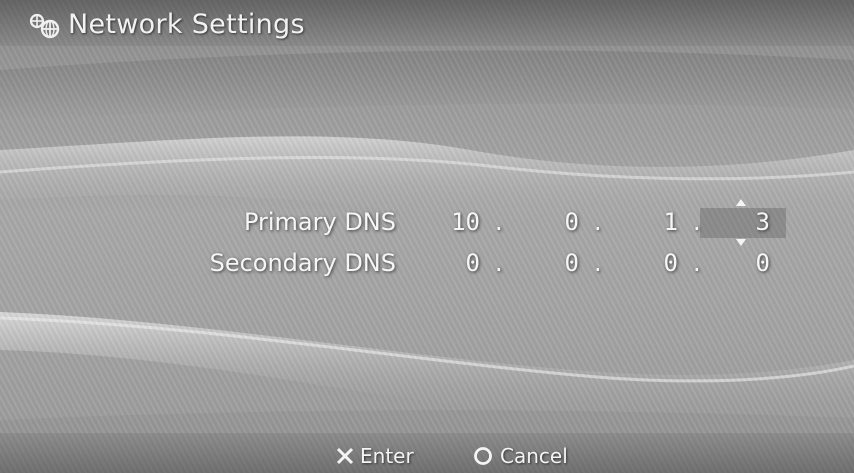  What do you see at coordinates (746, 263) in the screenshot?
I see `secondary-dns-octet-4: 0` at bounding box center [746, 263].